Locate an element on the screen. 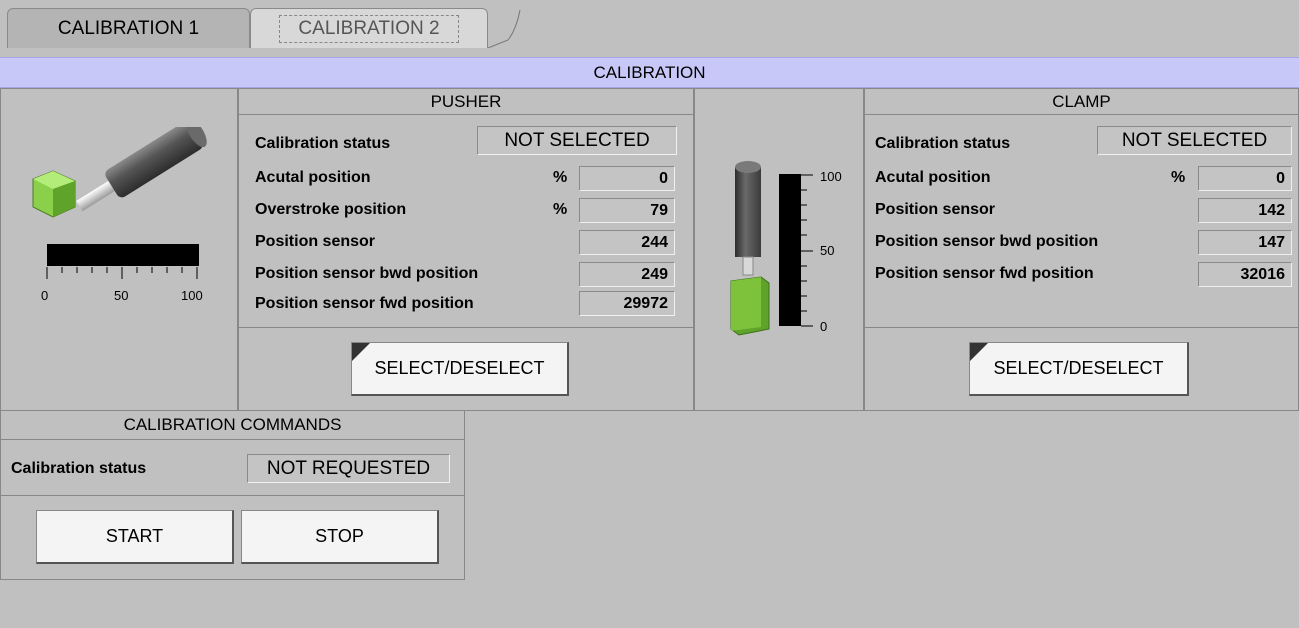  clamp-separator is located at coordinates (1081, 327).